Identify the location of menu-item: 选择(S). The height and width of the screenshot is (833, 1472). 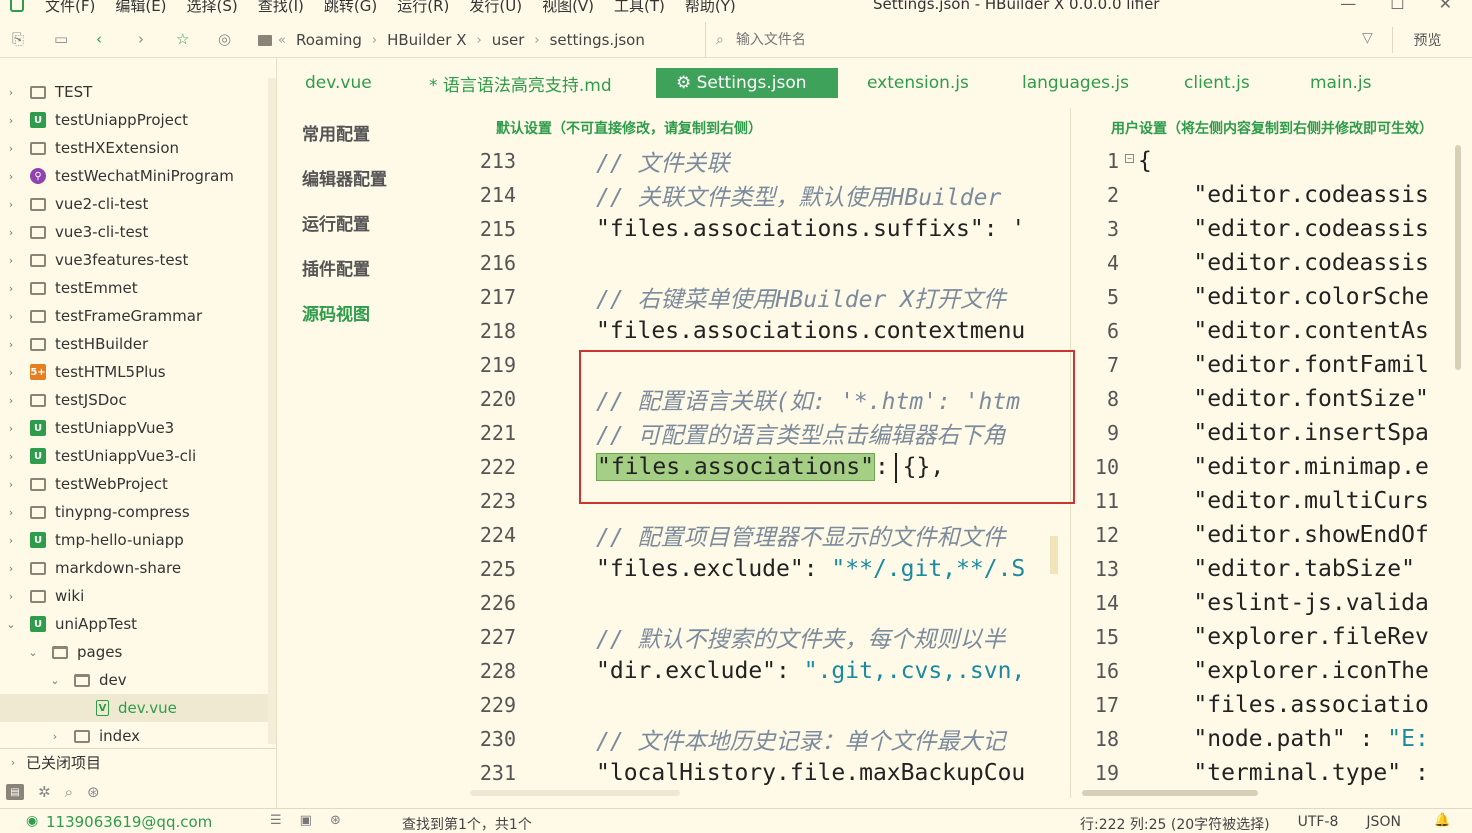
(212, 7).